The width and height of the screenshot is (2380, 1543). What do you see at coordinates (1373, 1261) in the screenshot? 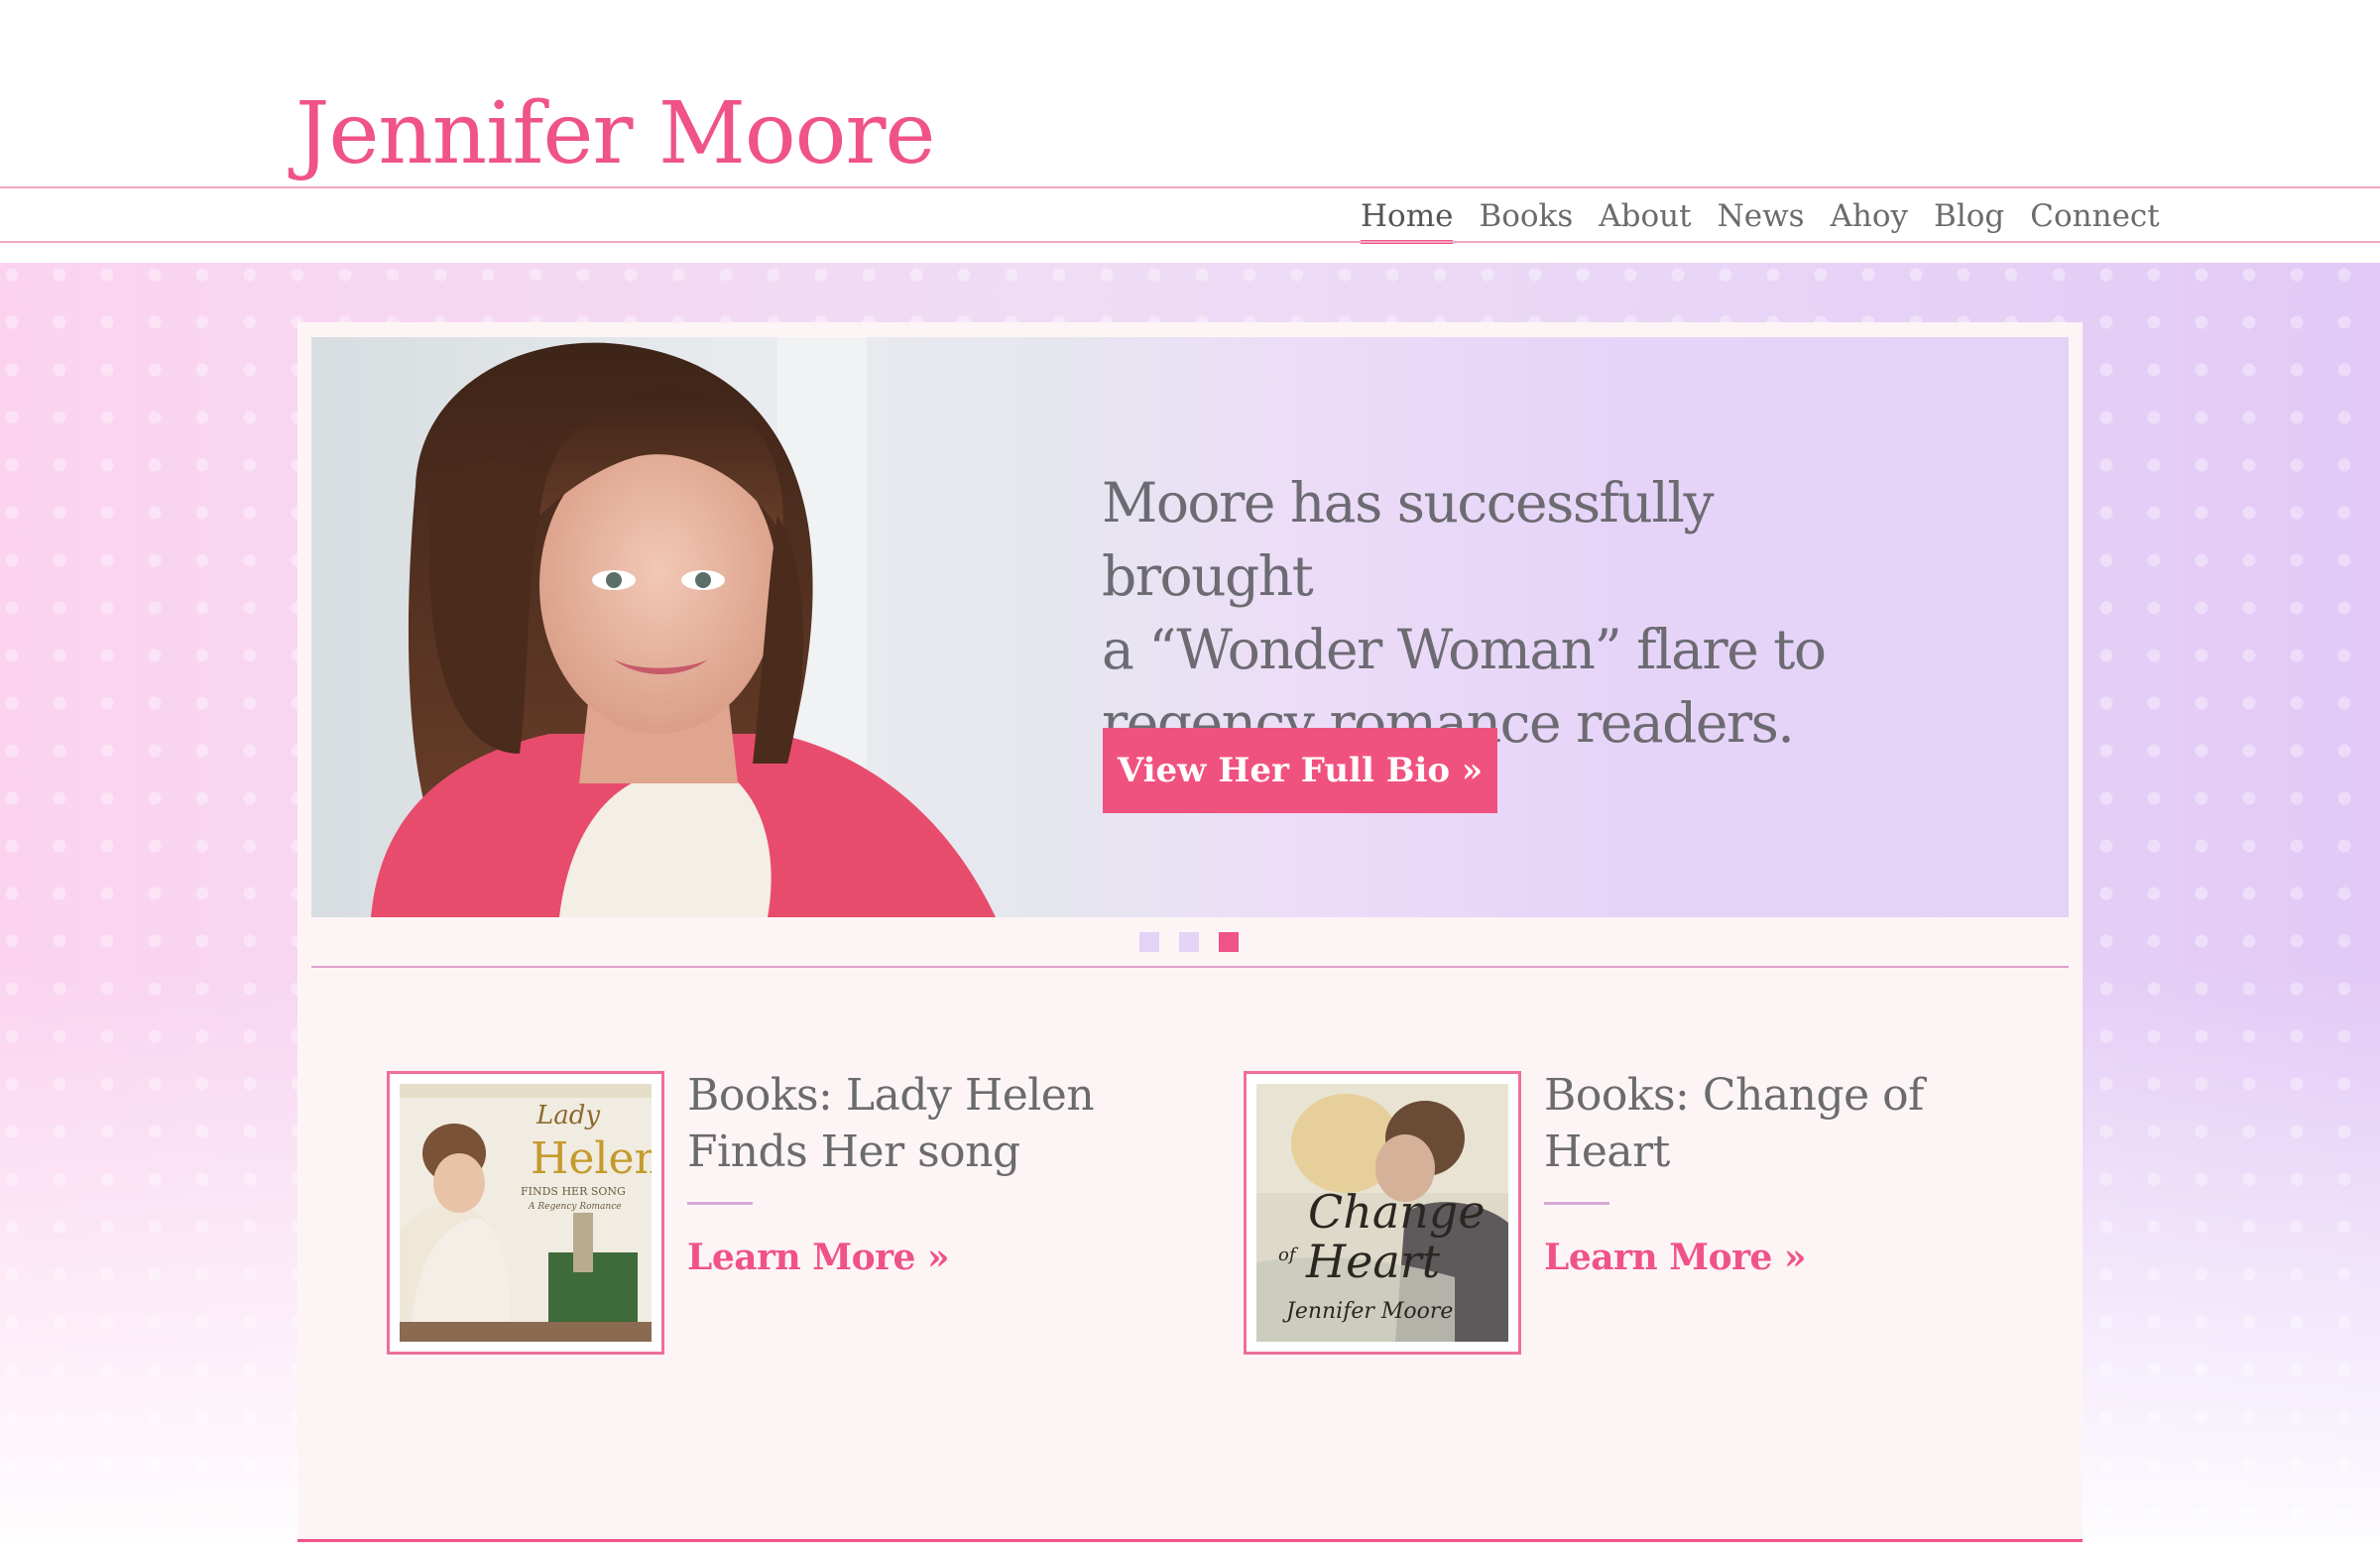
I see `cover-text: Heart` at bounding box center [1373, 1261].